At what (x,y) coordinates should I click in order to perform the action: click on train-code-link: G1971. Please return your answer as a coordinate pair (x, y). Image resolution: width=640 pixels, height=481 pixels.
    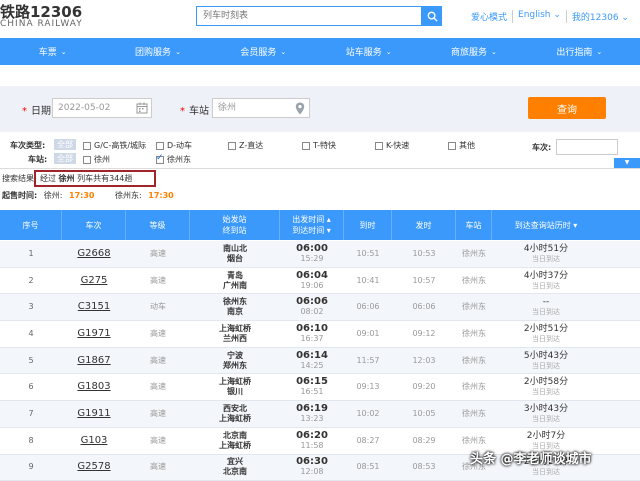
    Looking at the image, I should click on (94, 334).